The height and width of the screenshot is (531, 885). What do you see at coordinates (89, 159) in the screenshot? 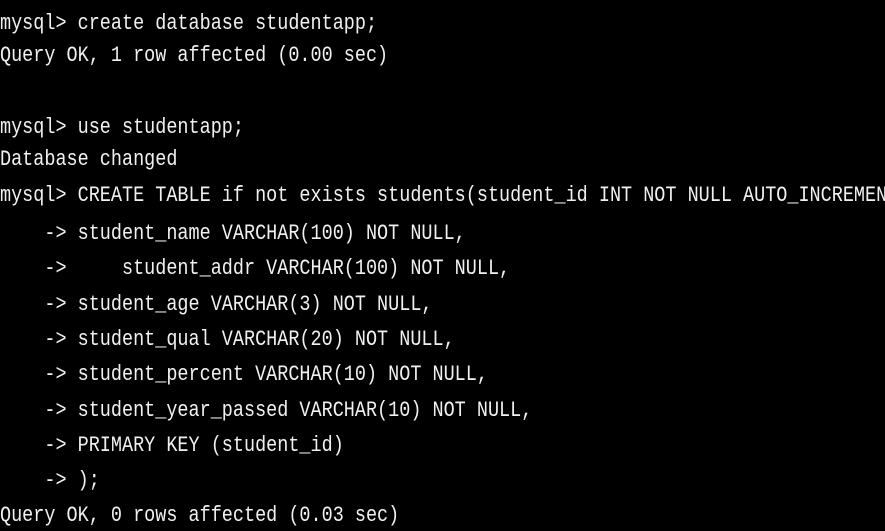
I see `terminal-line: Database changed` at bounding box center [89, 159].